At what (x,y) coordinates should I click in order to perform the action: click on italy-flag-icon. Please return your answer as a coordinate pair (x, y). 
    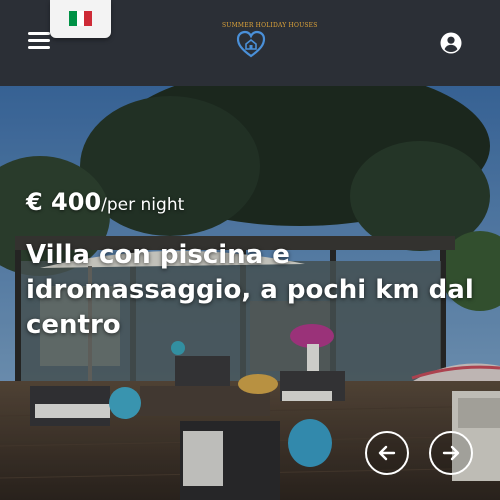
    Looking at the image, I should click on (81, 18).